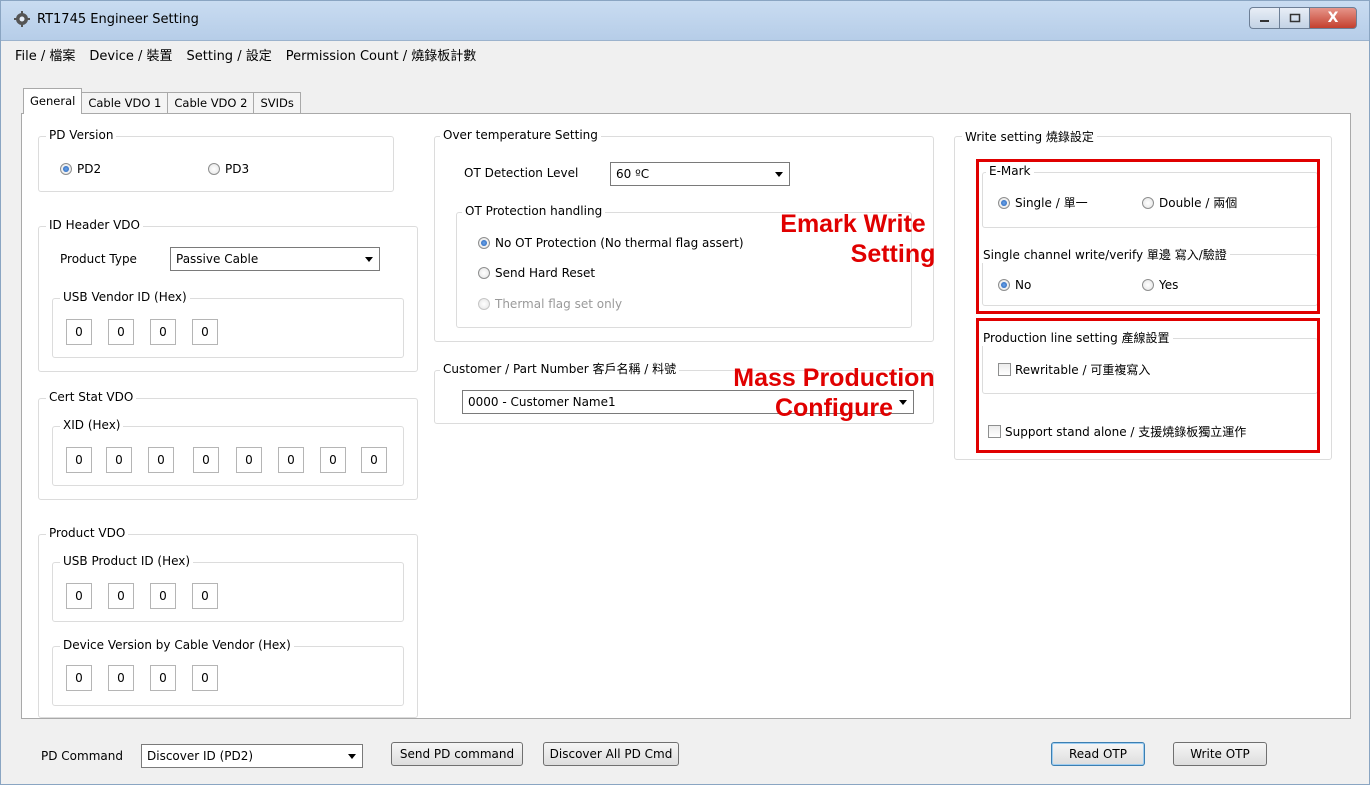 The image size is (1370, 785). Describe the element at coordinates (228, 592) in the screenshot. I see `usb-product-group` at that location.